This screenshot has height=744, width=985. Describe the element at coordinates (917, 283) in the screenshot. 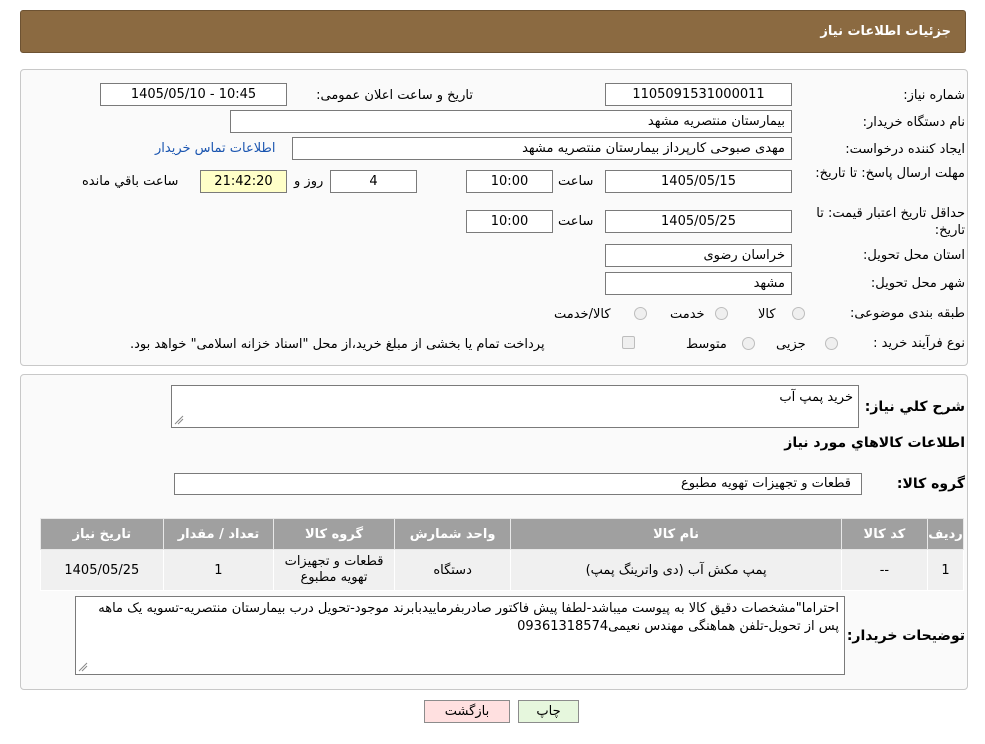

I see `city-label: شهر محل تحویل:` at that location.